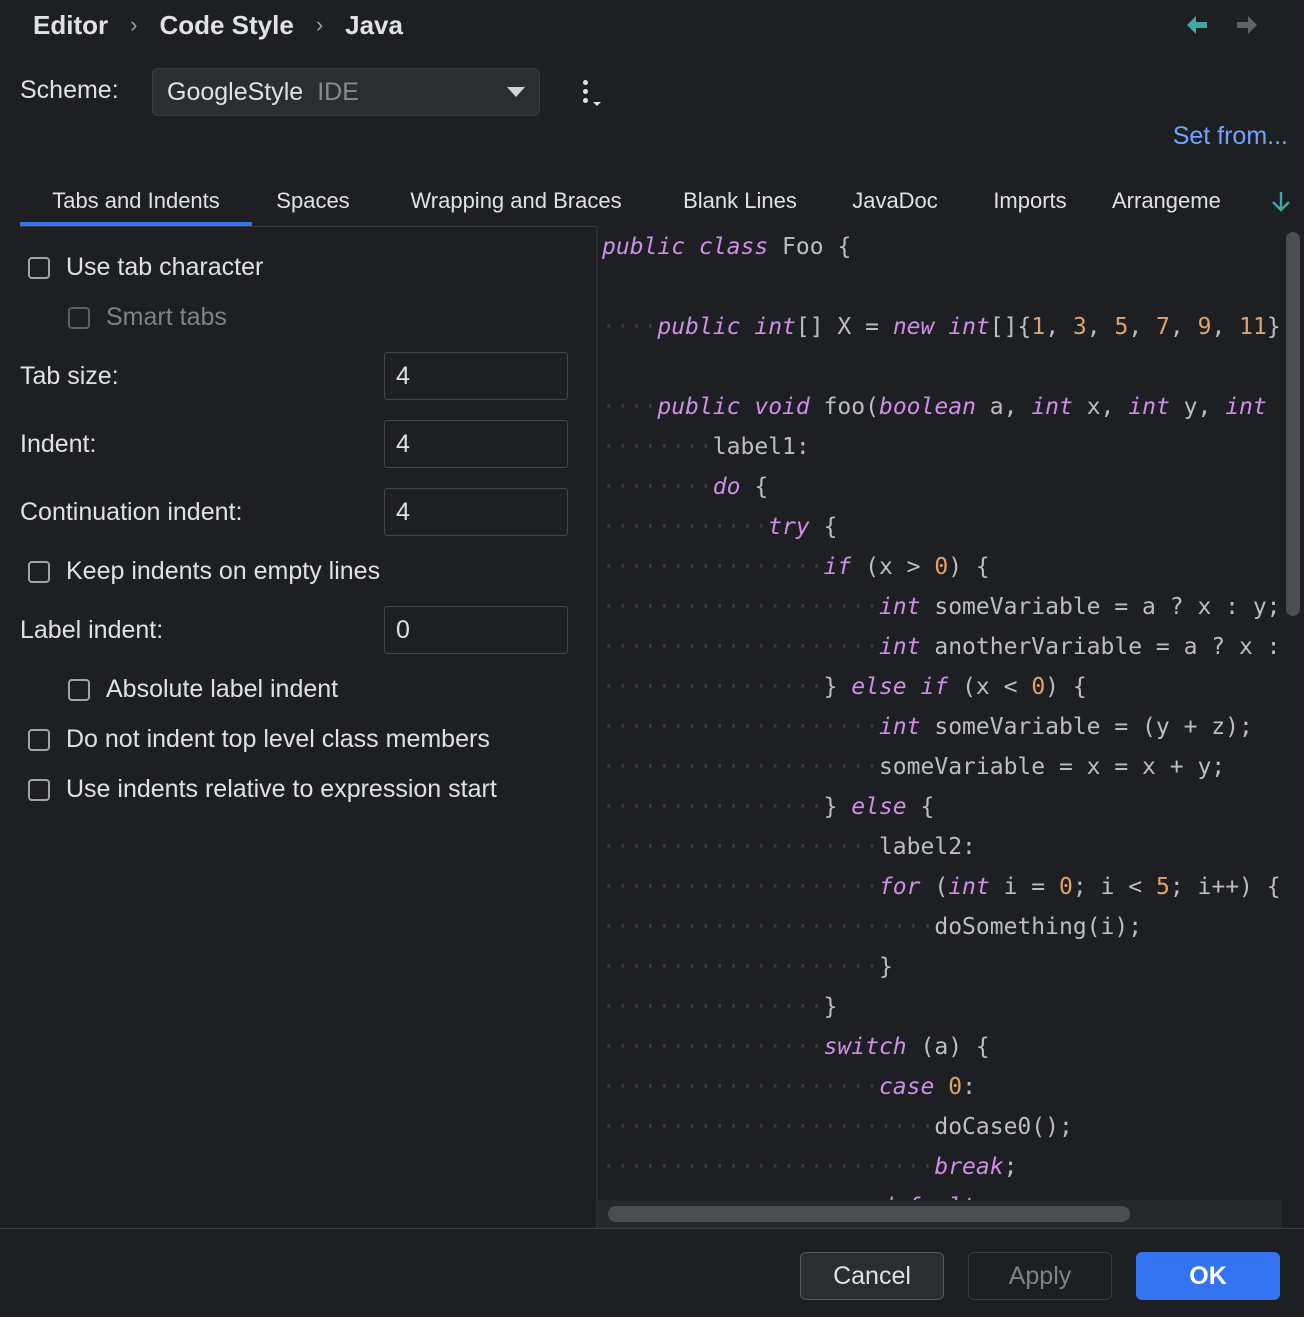  I want to click on back-button, so click(1197, 25).